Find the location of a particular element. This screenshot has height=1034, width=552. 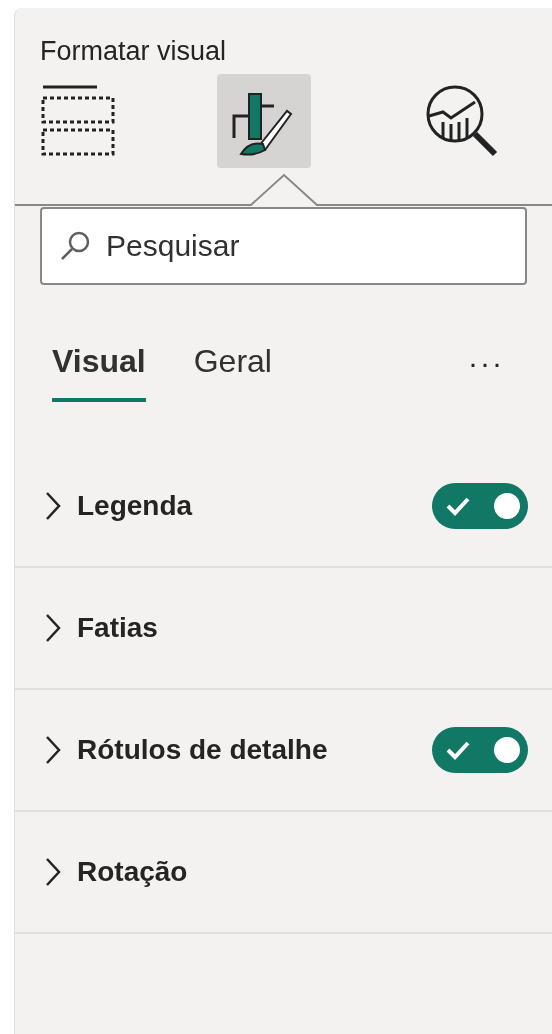

pane-title: Formatar visual is located at coordinates (133, 51).